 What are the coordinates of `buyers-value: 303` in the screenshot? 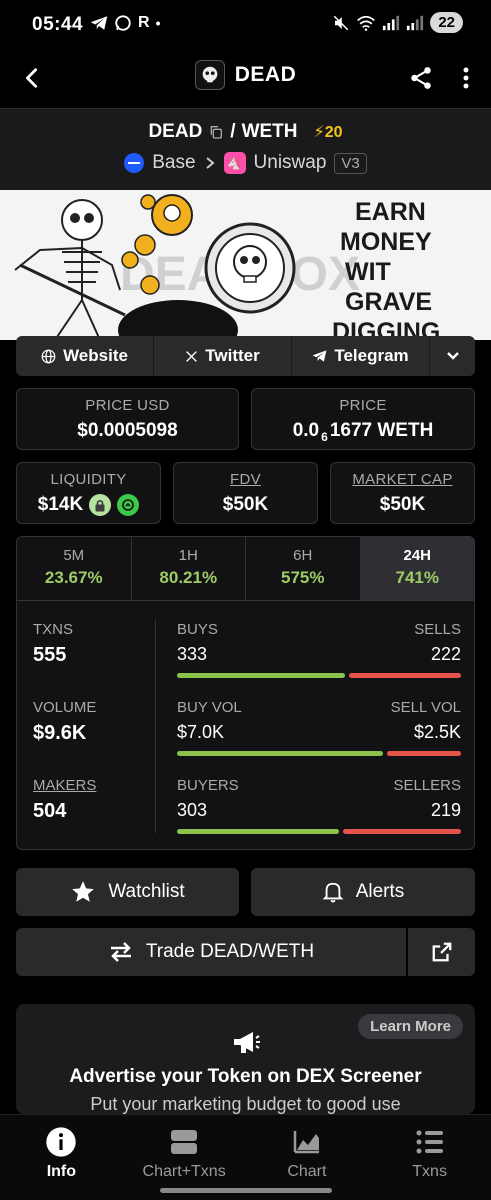 It's located at (192, 810).